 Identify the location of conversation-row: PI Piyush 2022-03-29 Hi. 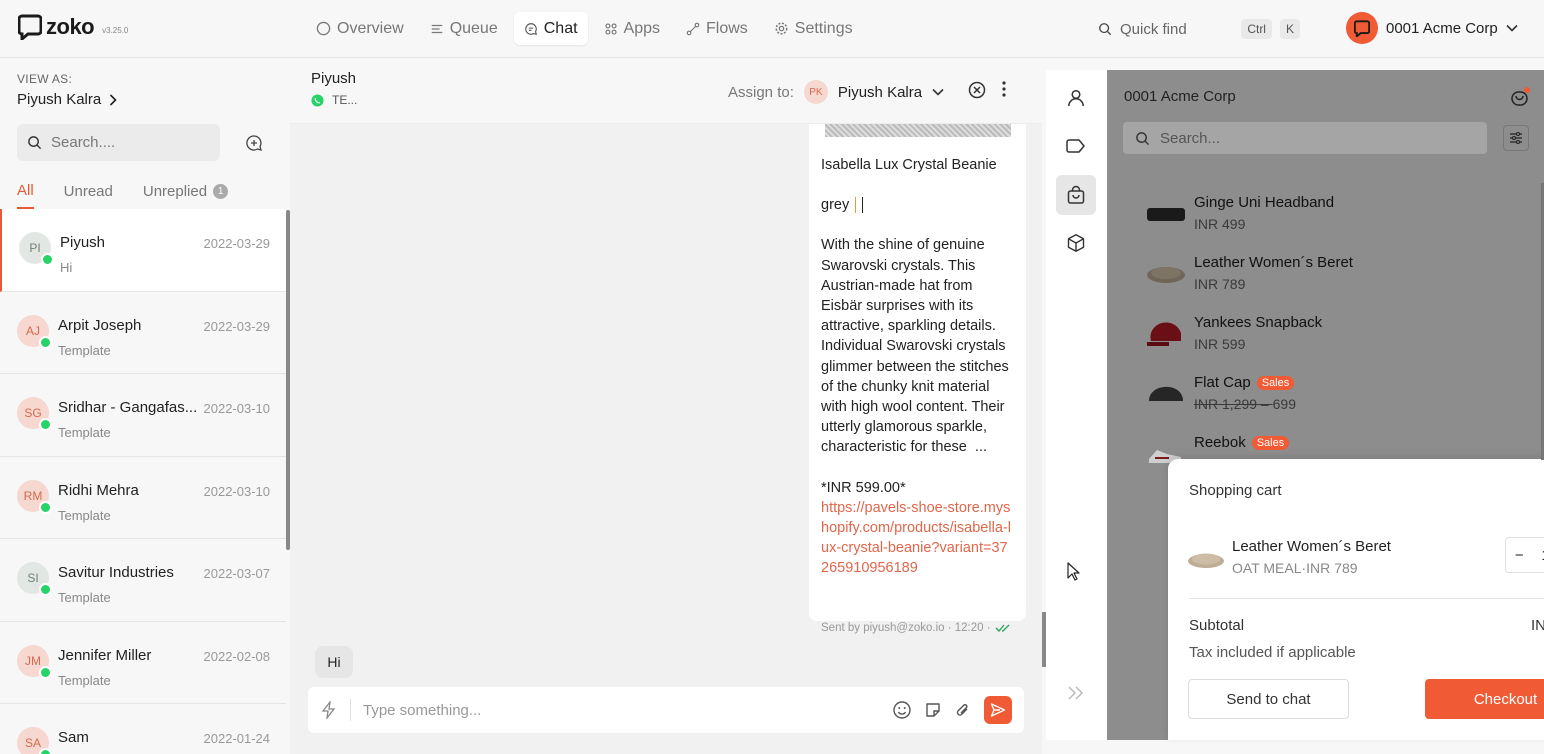
(143, 250).